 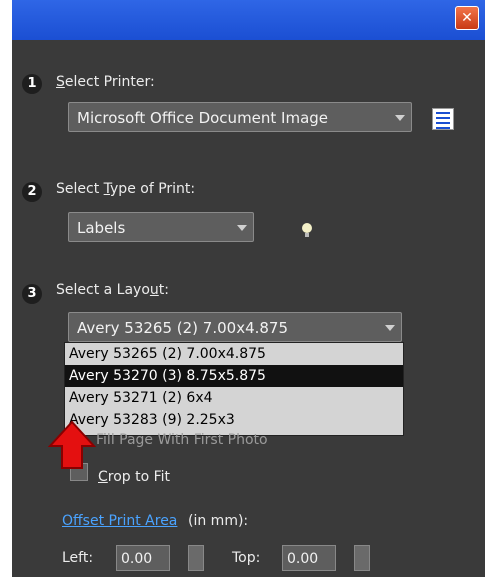 I want to click on select-printer-label: Select Printer:, so click(x=105, y=82).